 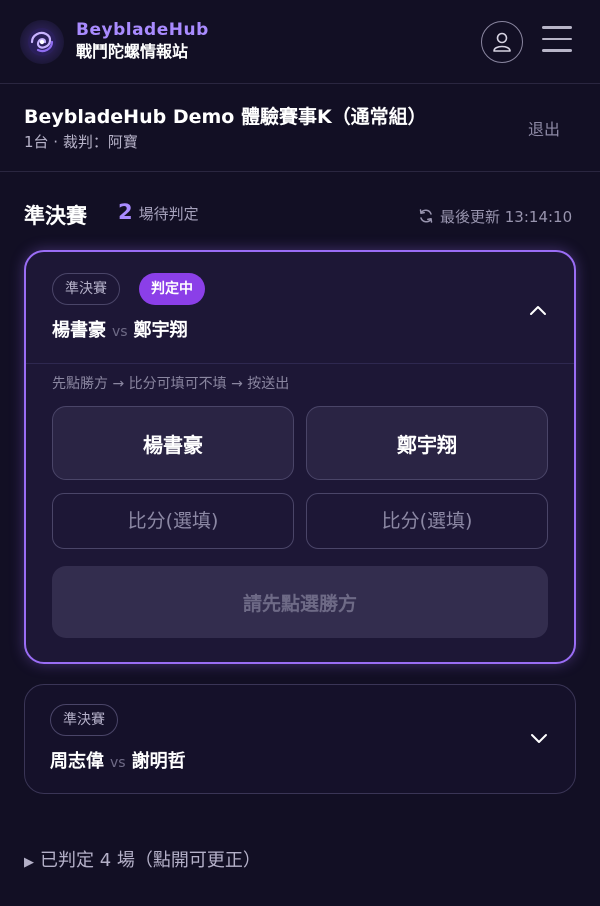 I want to click on player-a-name: 周志偉, so click(x=77, y=761).